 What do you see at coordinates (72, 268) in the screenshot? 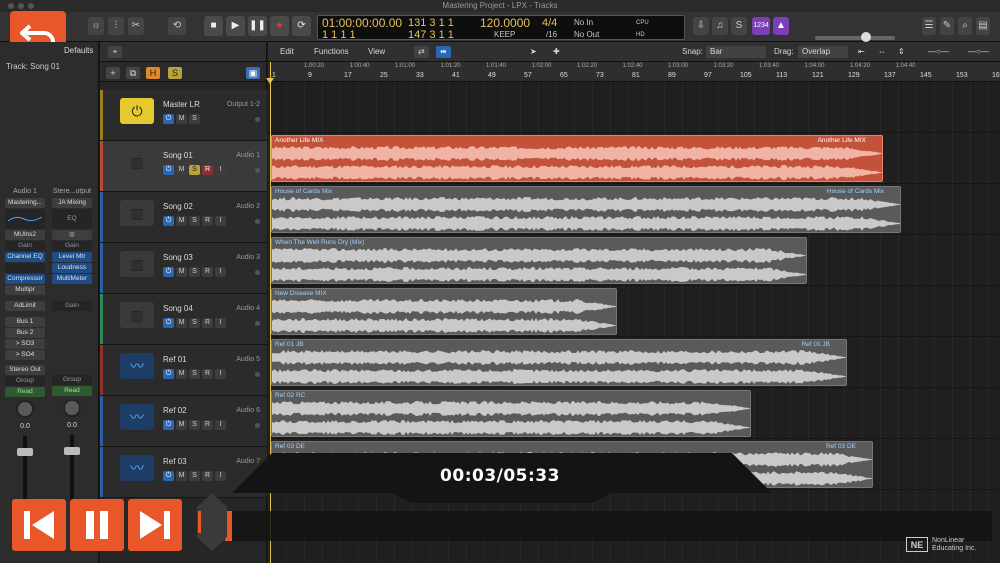
I see `strip2-plugin-2: Loudness` at bounding box center [72, 268].